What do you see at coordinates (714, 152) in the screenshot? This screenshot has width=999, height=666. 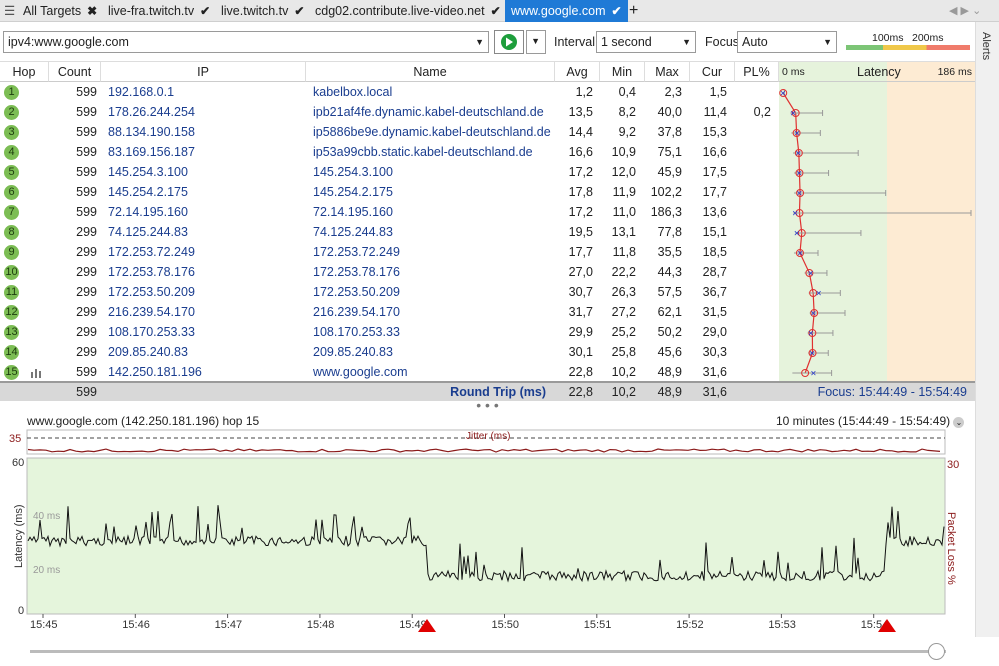 I see `cell-cur: 16,6` at bounding box center [714, 152].